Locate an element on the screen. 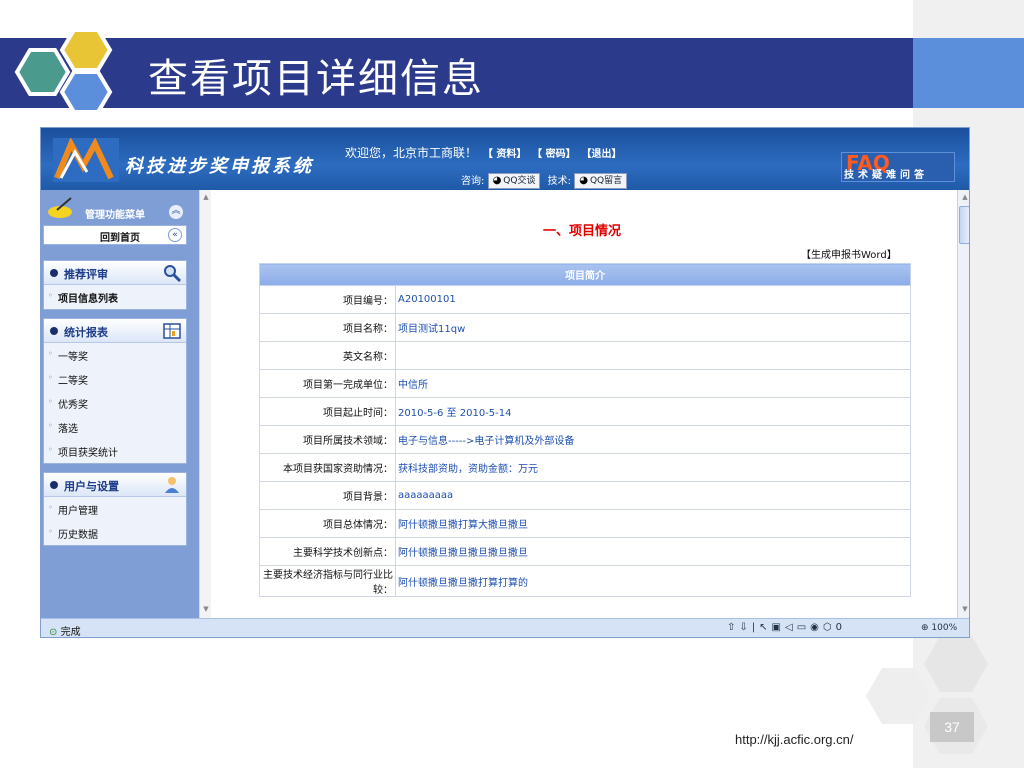  field-label: 项目起止时间： is located at coordinates (327, 411).